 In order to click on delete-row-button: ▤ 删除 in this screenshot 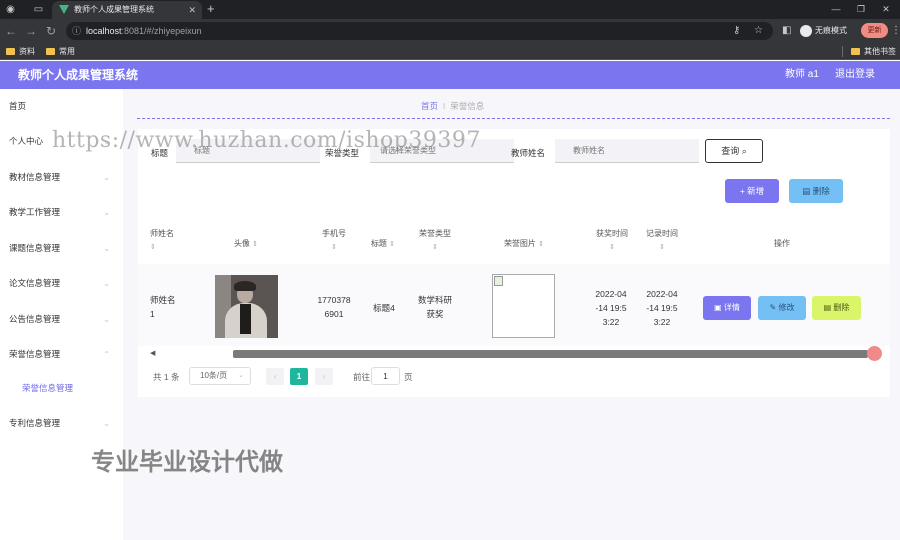, I will do `click(836, 308)`.